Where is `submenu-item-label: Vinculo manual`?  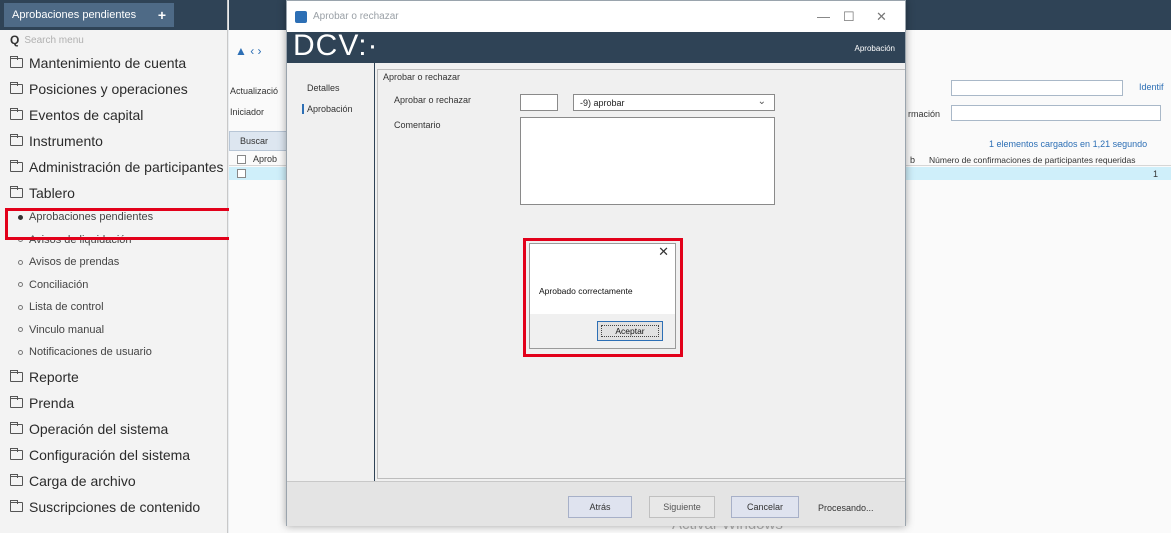 submenu-item-label: Vinculo manual is located at coordinates (67, 329).